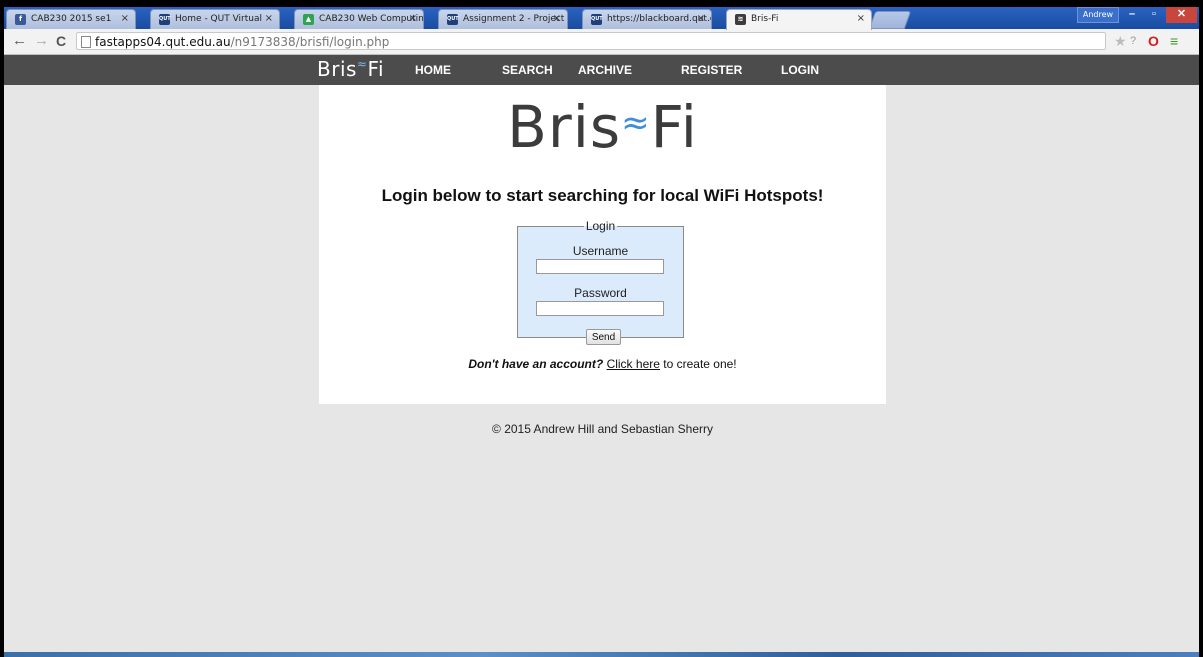  I want to click on tab-title: CAB230 2015 se1, so click(71, 19).